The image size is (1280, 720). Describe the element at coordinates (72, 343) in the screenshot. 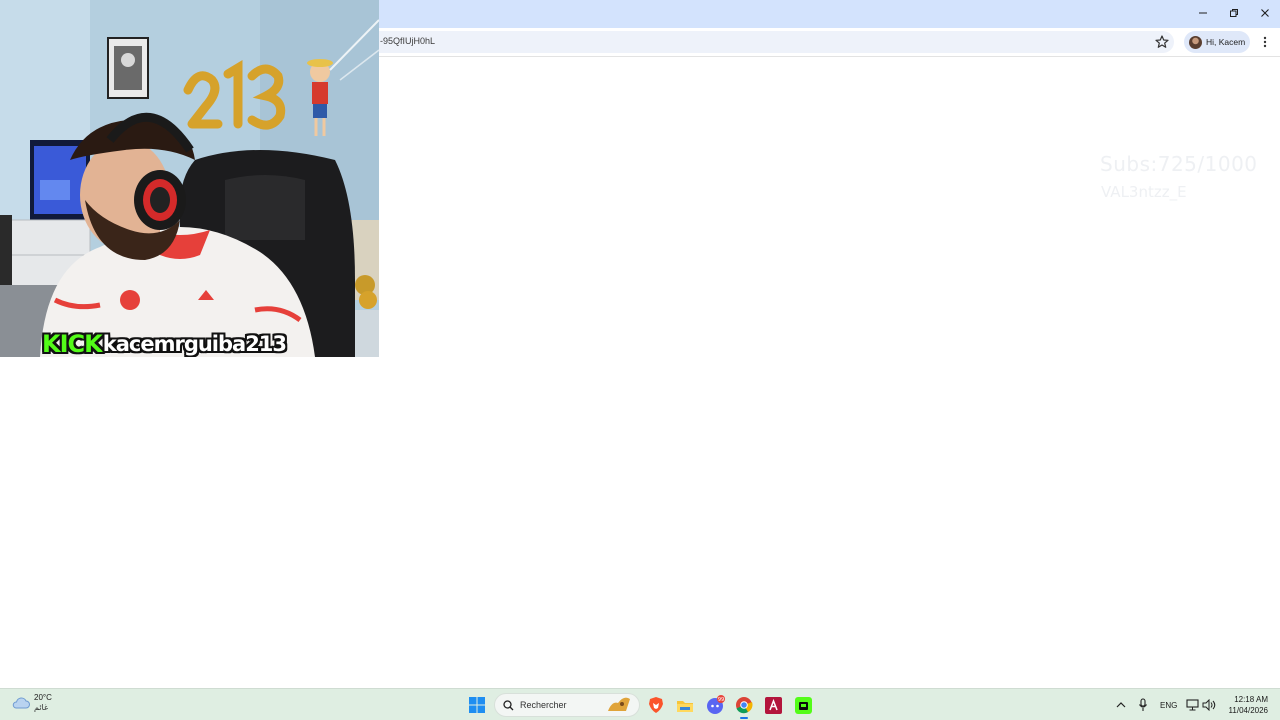

I see `kick-logo: KICK` at that location.